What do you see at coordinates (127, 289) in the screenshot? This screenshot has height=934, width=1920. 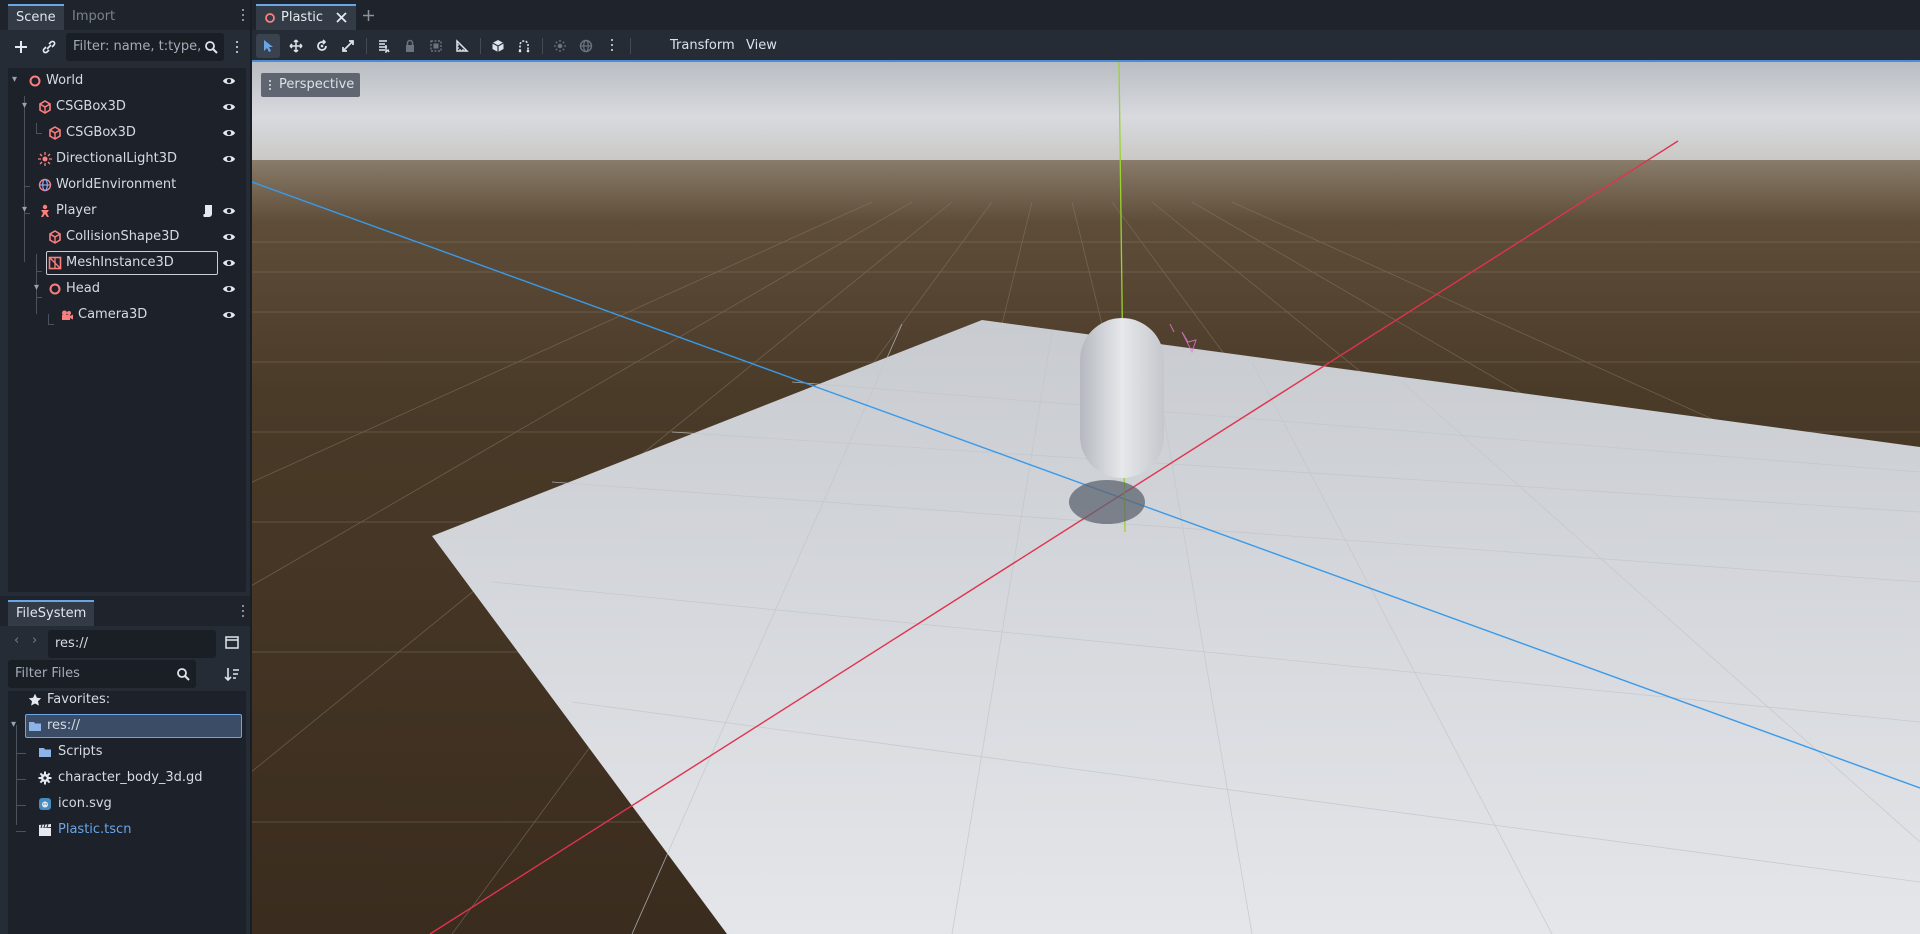 I see `tree-item-head: ▾ Head` at bounding box center [127, 289].